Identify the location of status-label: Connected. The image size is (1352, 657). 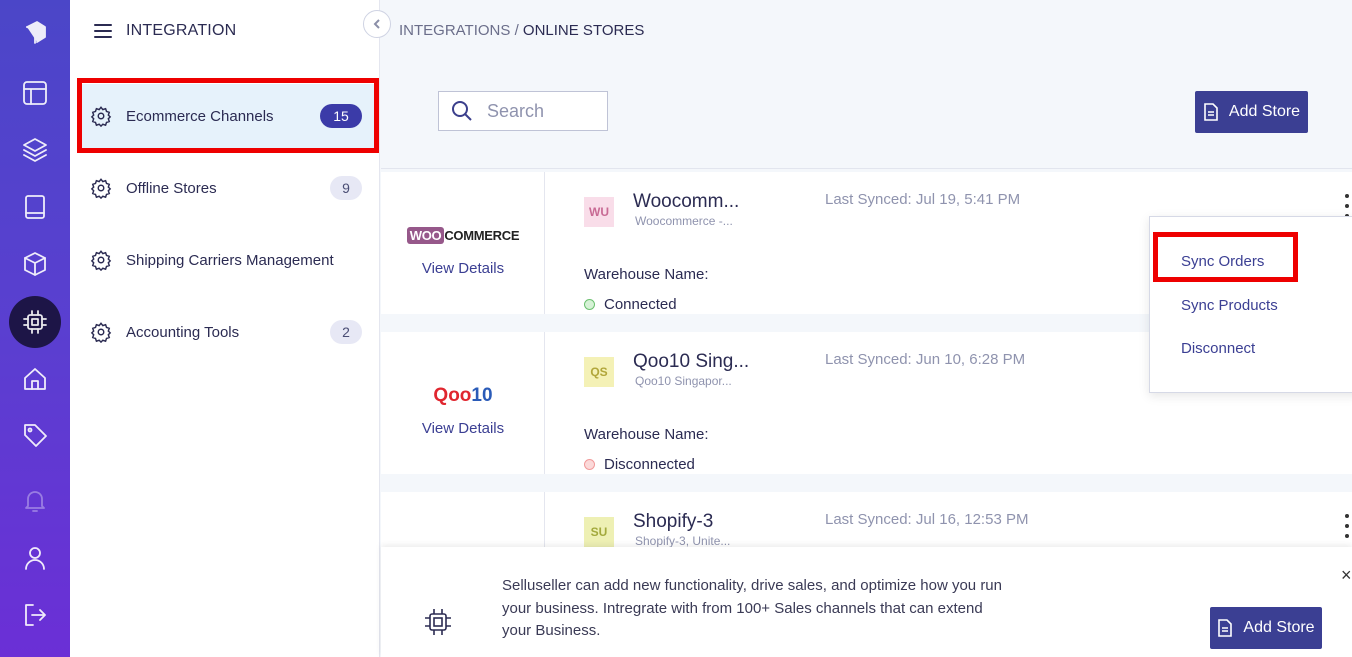
(640, 304).